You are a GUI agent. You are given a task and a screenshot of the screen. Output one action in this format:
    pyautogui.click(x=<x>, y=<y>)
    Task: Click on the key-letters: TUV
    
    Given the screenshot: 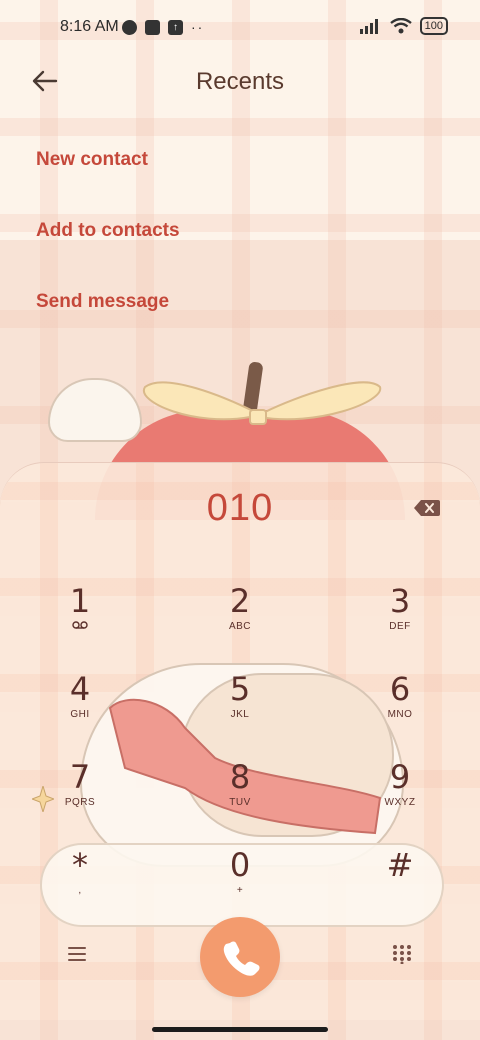 What is the action you would take?
    pyautogui.click(x=240, y=802)
    